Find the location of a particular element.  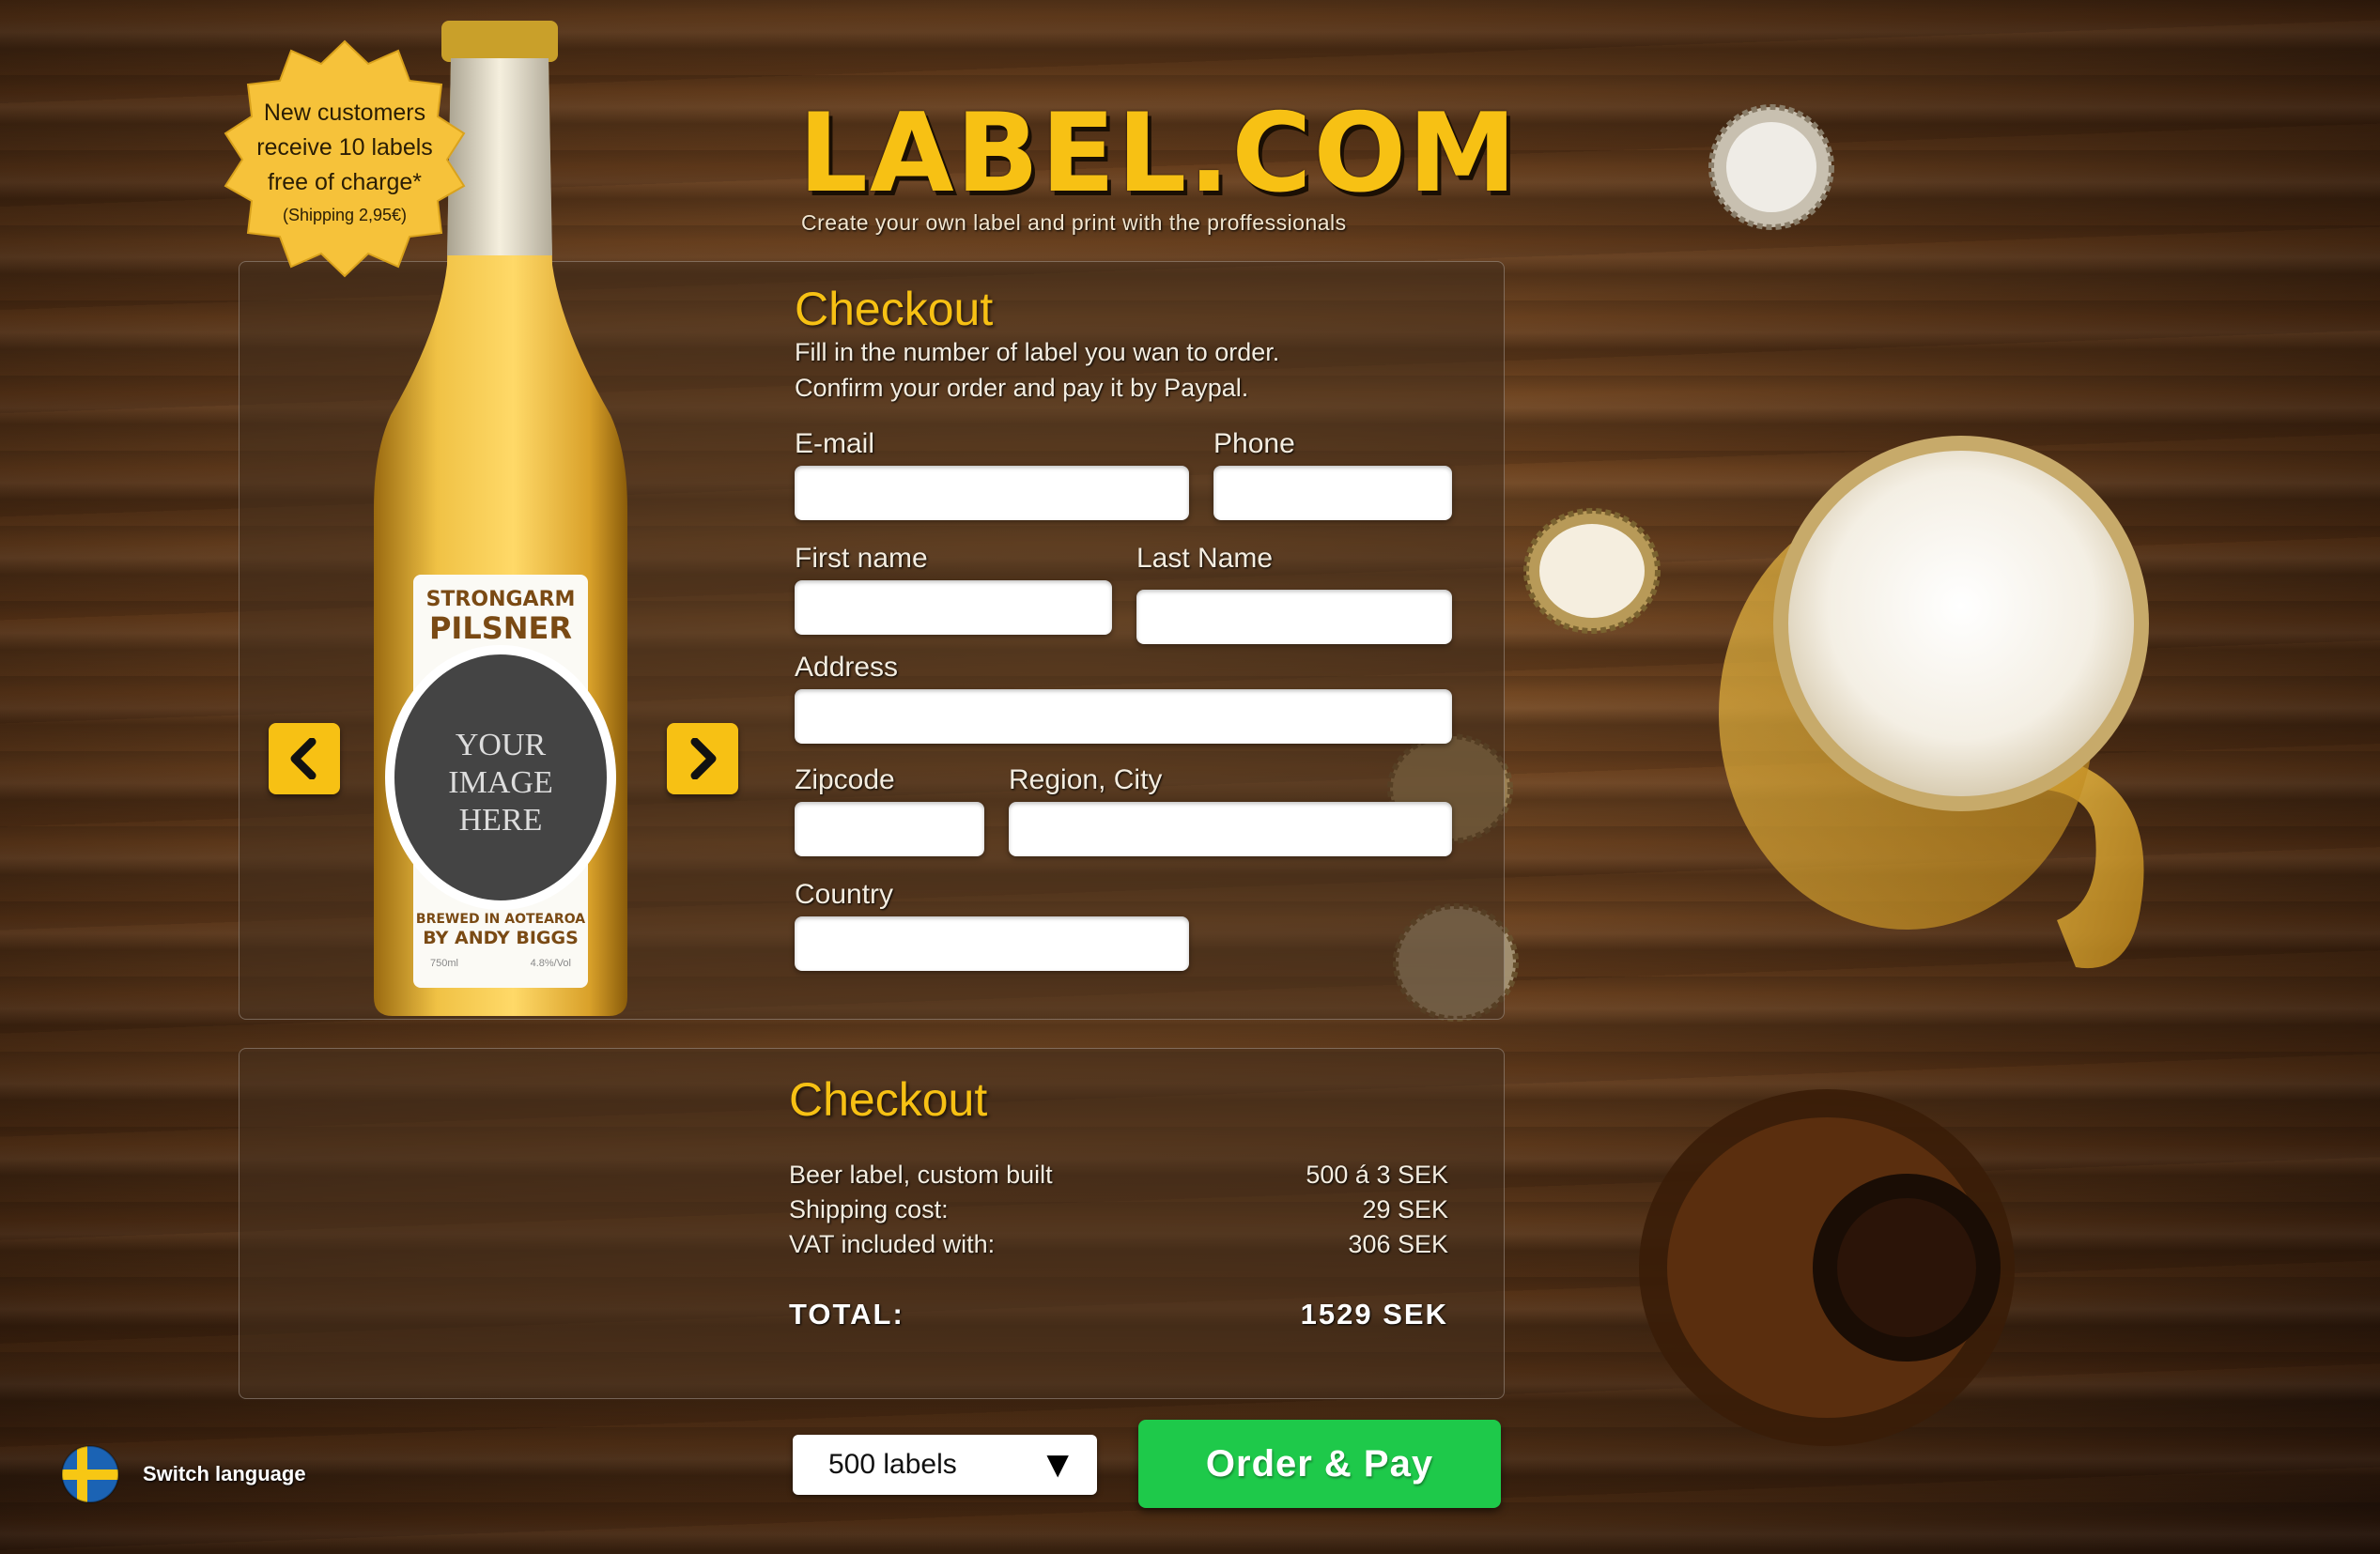

country-label: Country is located at coordinates (844, 894).